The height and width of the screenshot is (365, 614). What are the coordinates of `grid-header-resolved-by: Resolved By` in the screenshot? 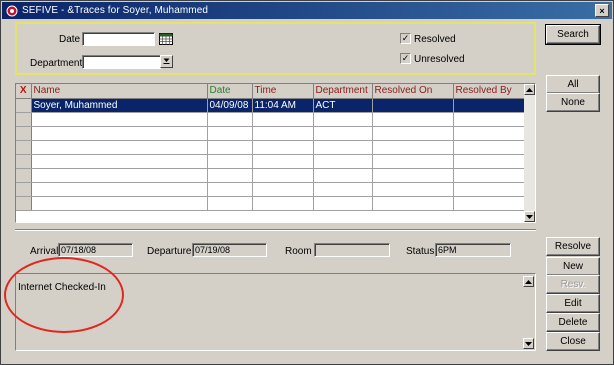 It's located at (489, 91).